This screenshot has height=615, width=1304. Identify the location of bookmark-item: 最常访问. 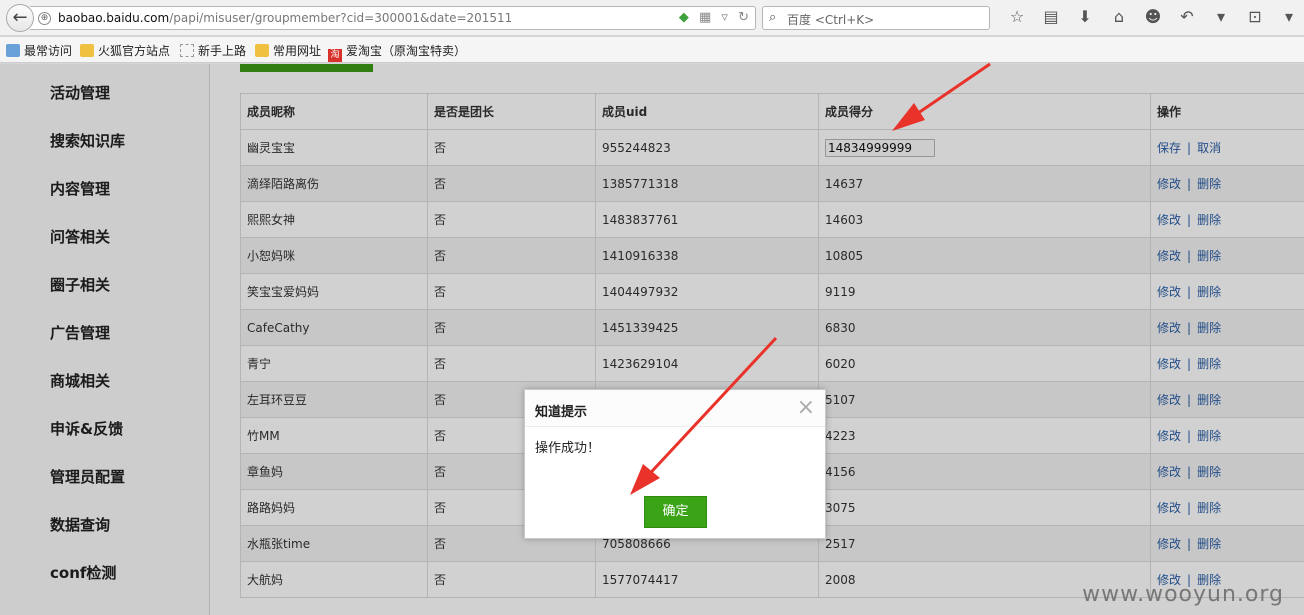
(39, 50).